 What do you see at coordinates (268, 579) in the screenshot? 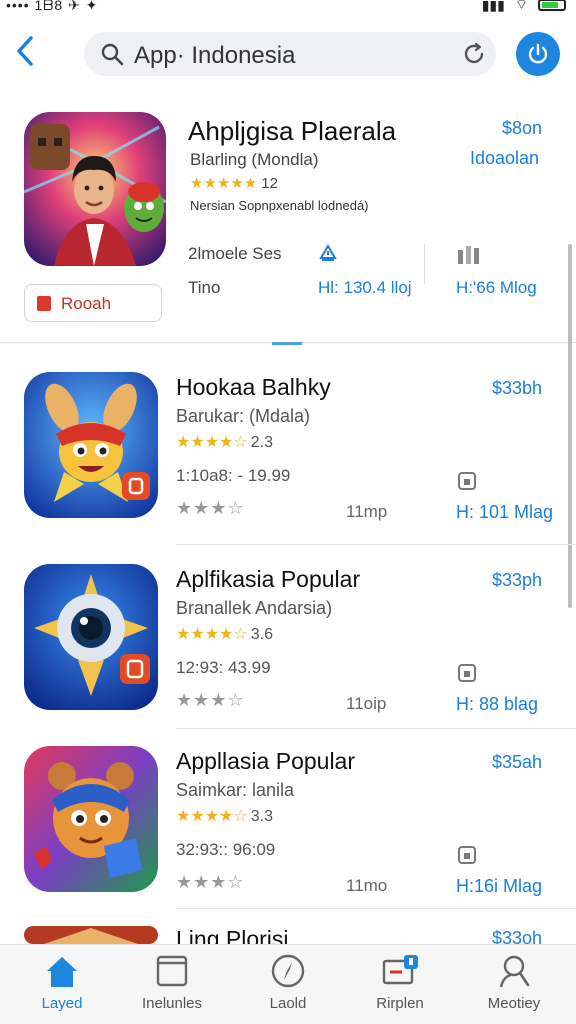
I see `app-name: Aplfikasia Popular` at bounding box center [268, 579].